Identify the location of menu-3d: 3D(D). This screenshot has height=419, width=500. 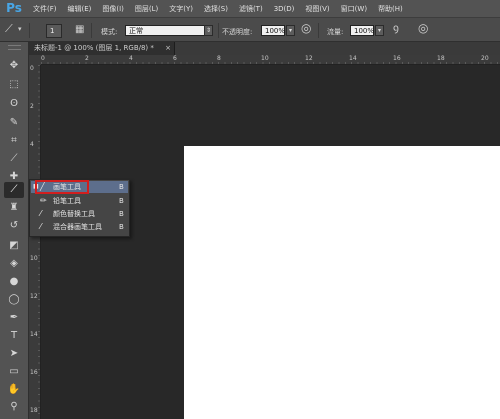
(284, 9).